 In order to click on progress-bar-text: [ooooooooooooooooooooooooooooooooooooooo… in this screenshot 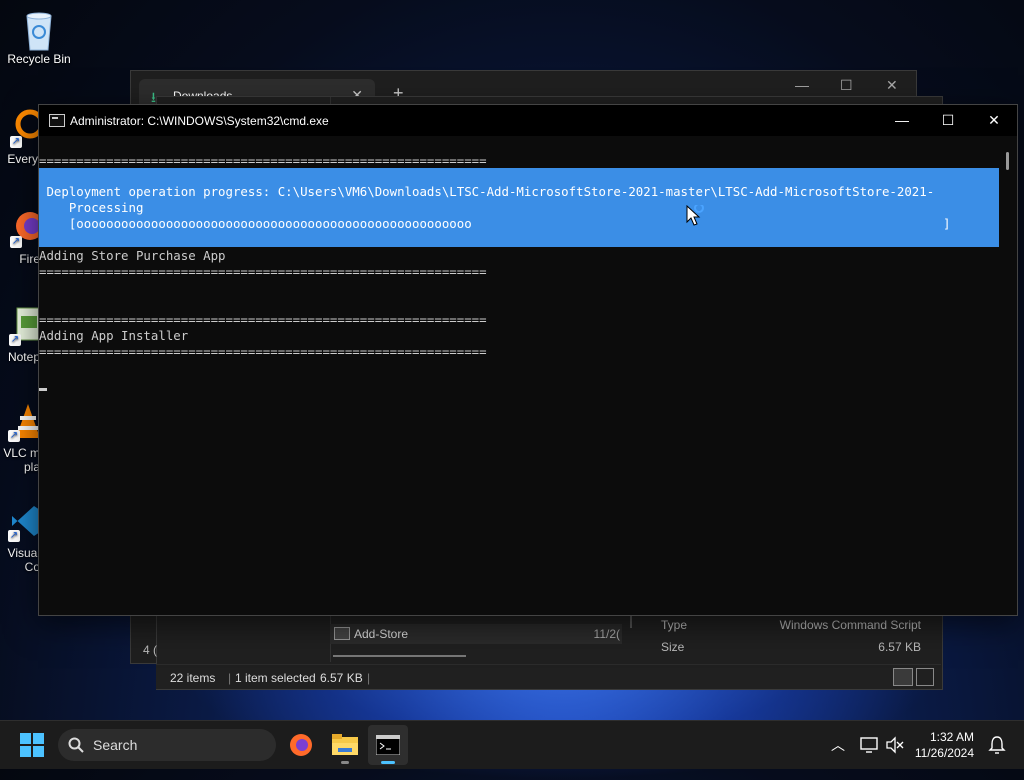, I will do `click(255, 223)`.